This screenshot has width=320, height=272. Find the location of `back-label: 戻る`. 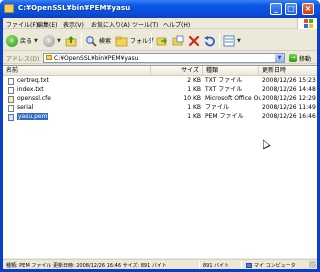

back-label: 戻る is located at coordinates (26, 41).